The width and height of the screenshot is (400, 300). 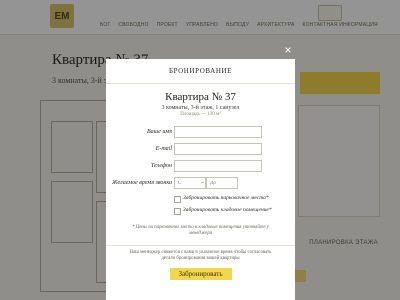 I want to click on modal-divider, so click(x=200, y=245).